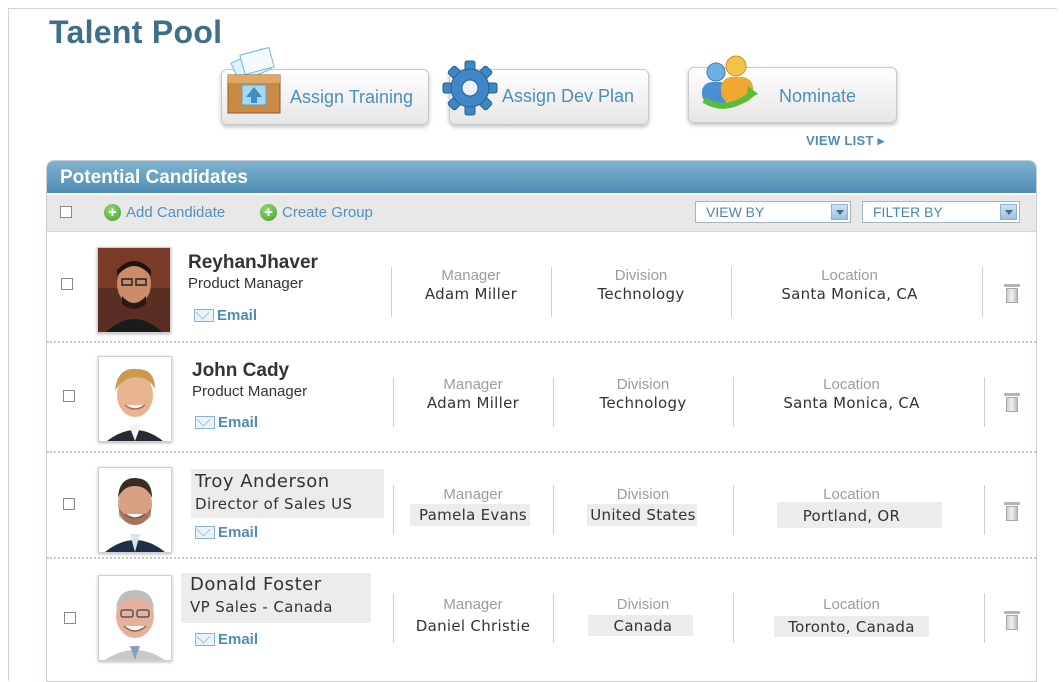 Image resolution: width=1063 pixels, height=682 pixels. Describe the element at coordinates (851, 627) in the screenshot. I see `location-value: Toronto, Canada` at that location.